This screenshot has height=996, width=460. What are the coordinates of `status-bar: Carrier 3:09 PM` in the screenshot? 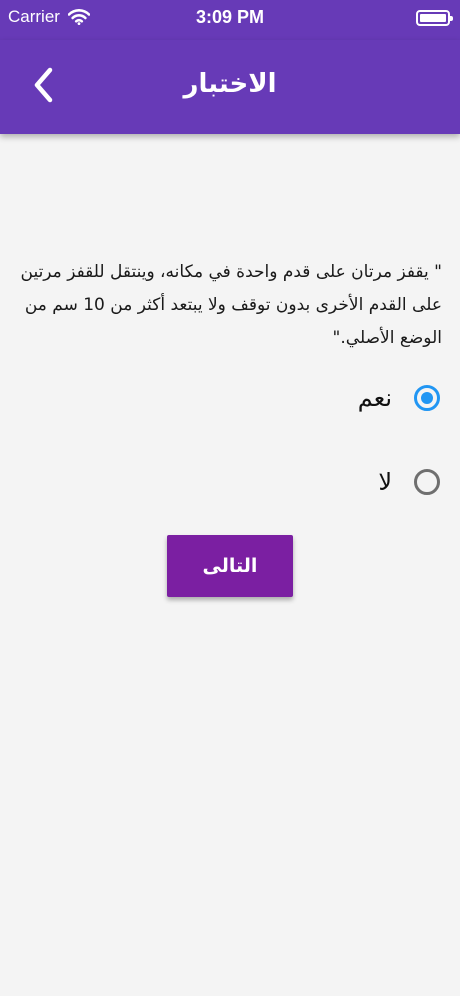 It's located at (230, 20).